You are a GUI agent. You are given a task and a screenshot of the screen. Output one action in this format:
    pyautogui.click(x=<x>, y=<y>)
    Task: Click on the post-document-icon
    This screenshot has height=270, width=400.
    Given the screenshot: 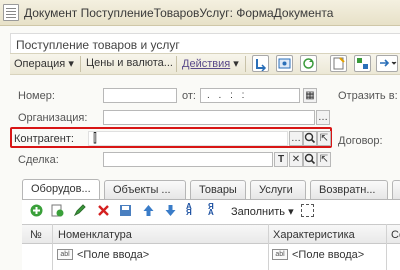 What is the action you would take?
    pyautogui.click(x=260, y=63)
    